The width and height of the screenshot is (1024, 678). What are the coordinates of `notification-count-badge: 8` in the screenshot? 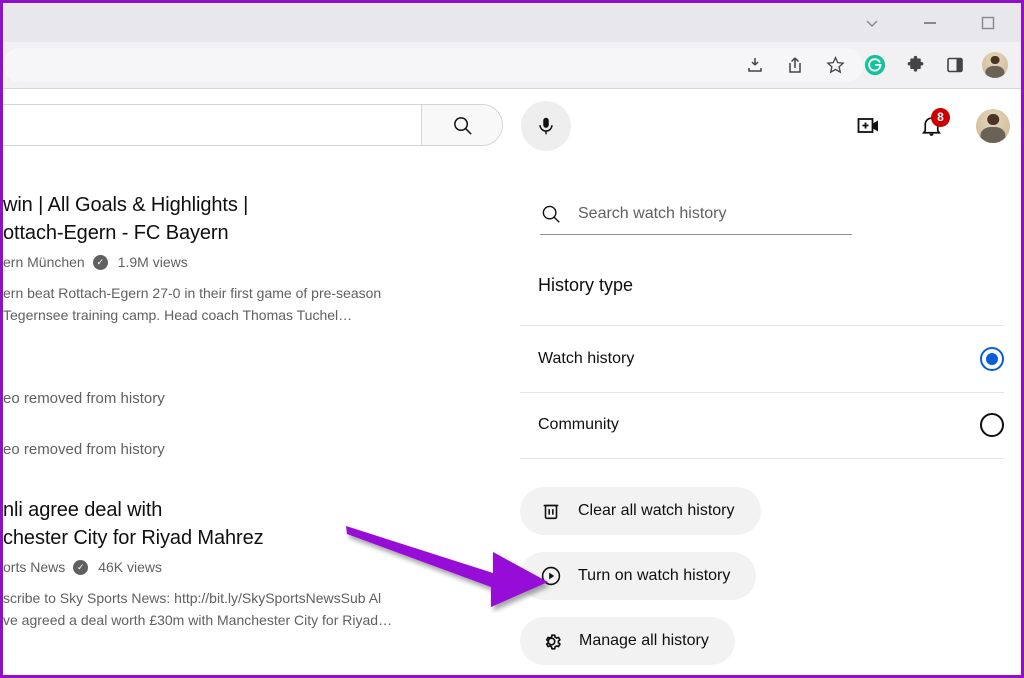 It's located at (940, 117).